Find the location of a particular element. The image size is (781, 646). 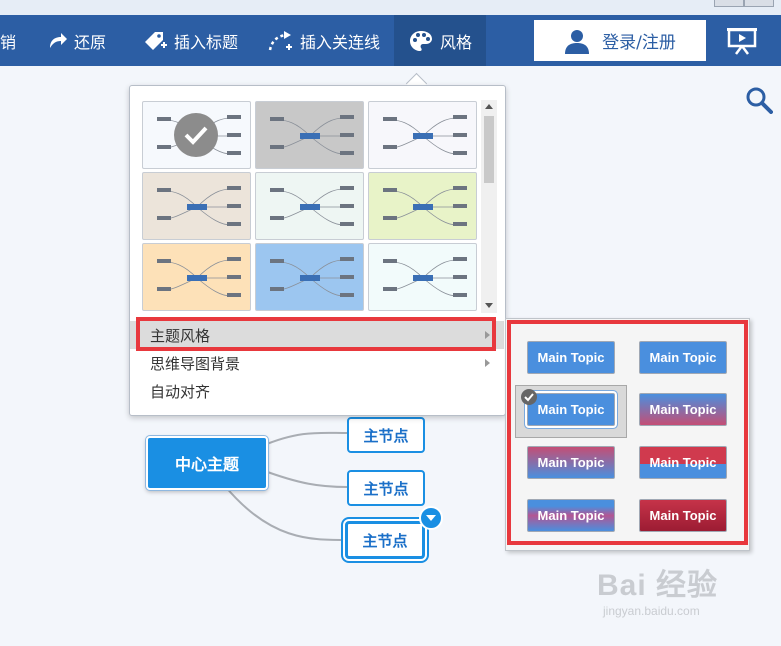

main-node-1: 主节点 is located at coordinates (386, 435).